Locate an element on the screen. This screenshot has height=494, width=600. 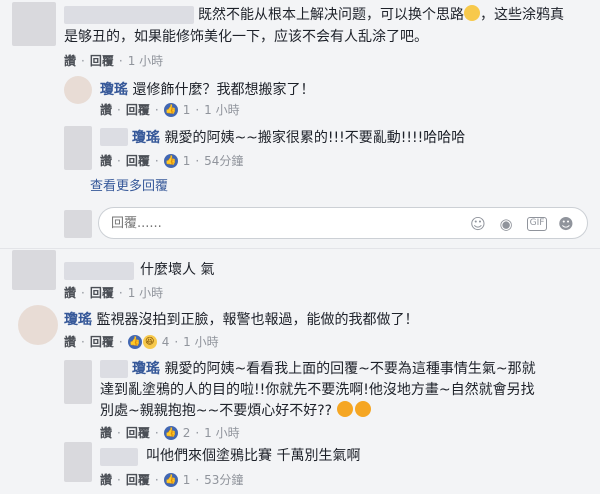
reply-text: 叫他們來個塗鴉比賽 千萬別生氣啊 is located at coordinates (253, 456).